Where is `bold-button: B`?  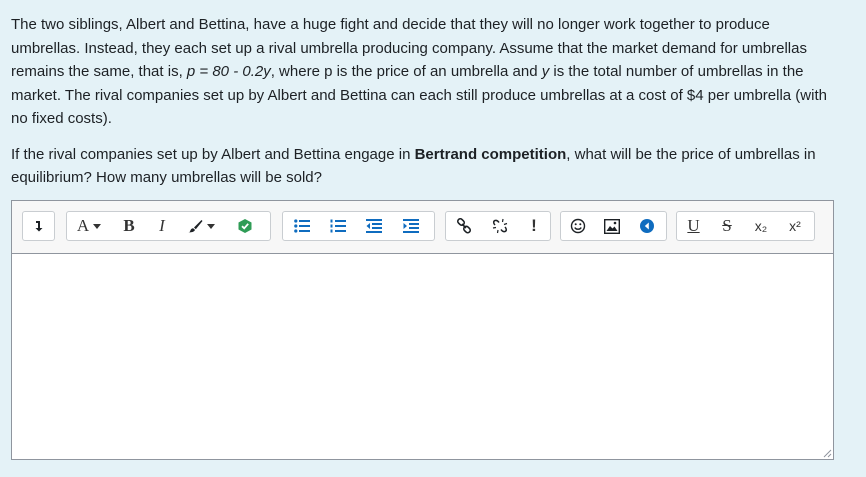 bold-button: B is located at coordinates (129, 226).